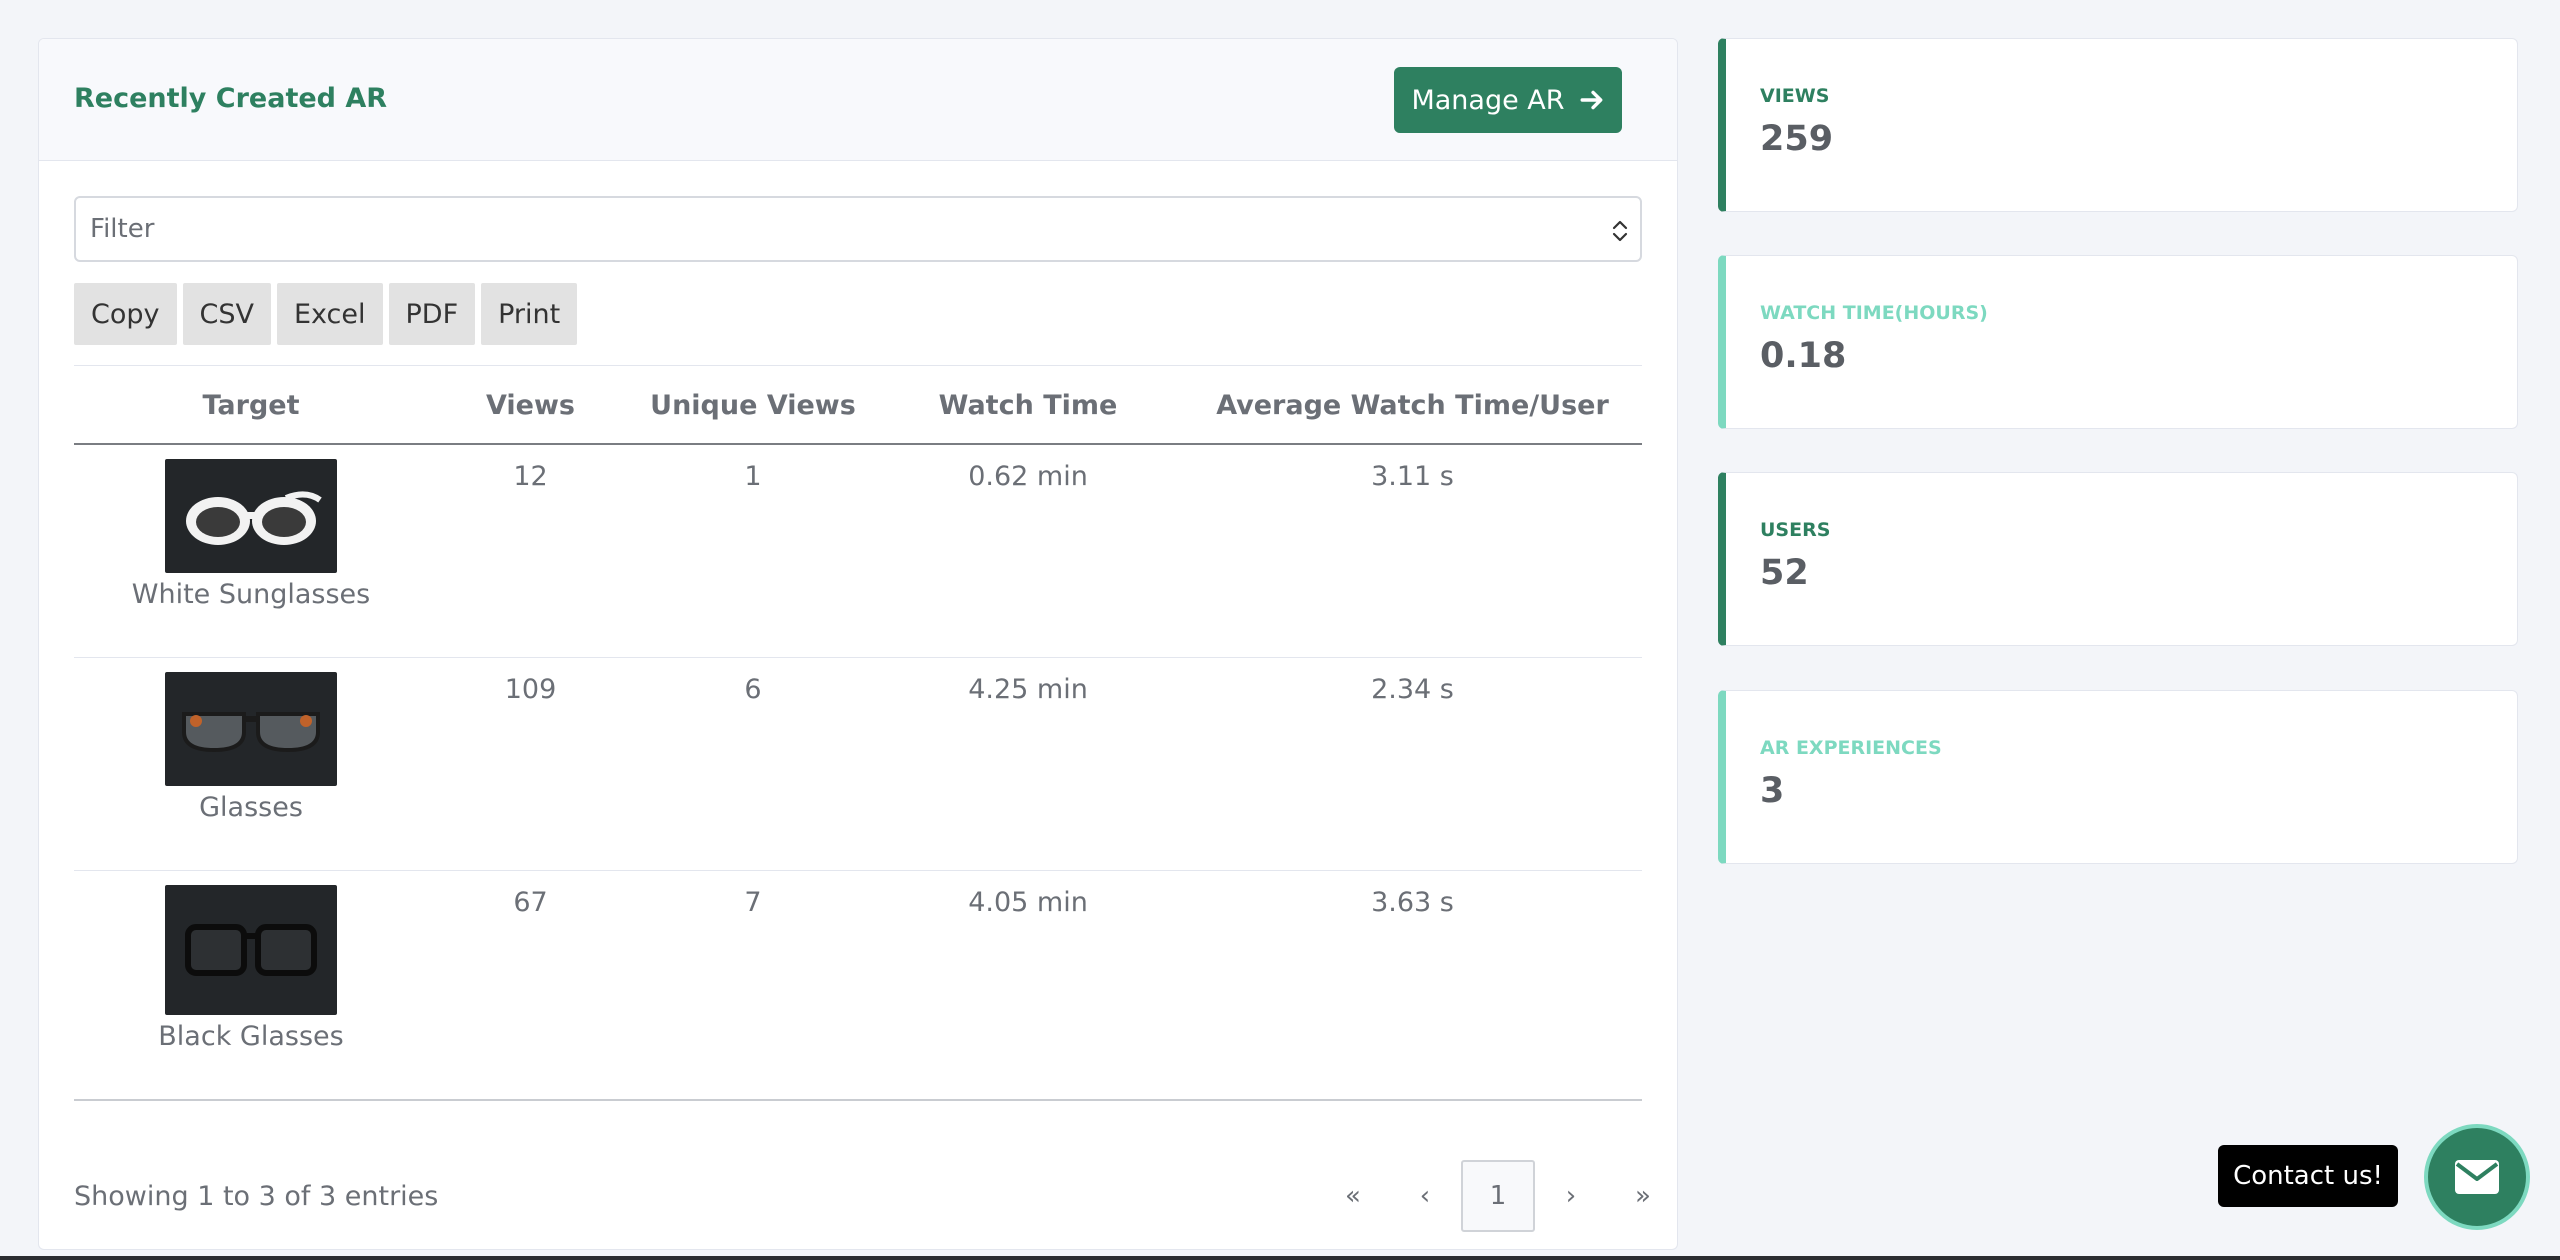  What do you see at coordinates (753, 476) in the screenshot?
I see `unique-views-cell: 1` at bounding box center [753, 476].